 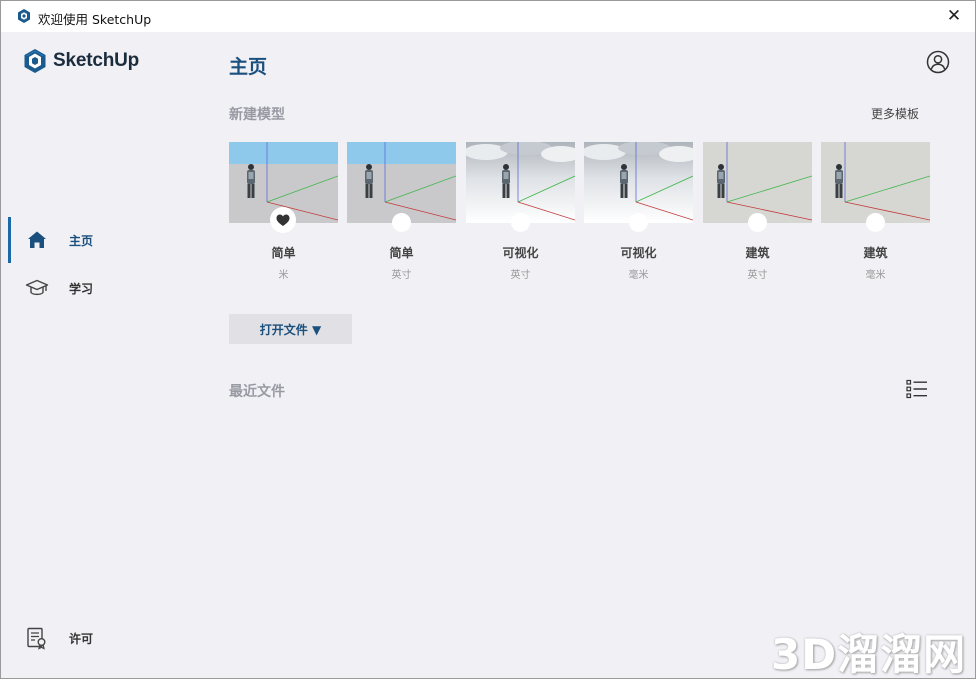 What do you see at coordinates (101, 638) in the screenshot?
I see `sidebar-item-license: 许可` at bounding box center [101, 638].